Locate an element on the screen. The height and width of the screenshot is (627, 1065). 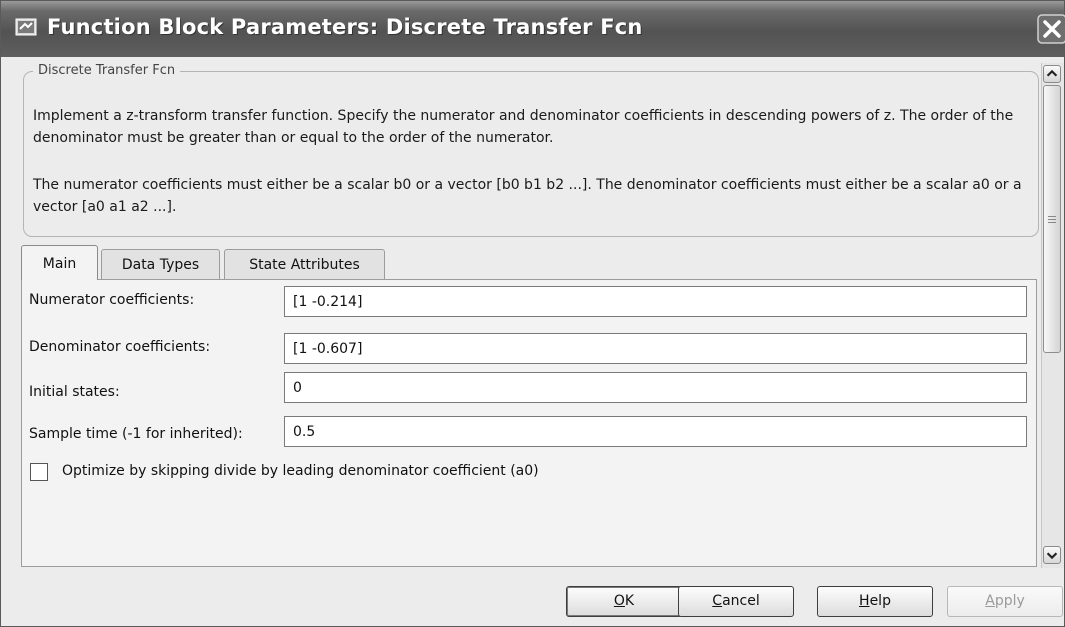
close-icon is located at coordinates (1051, 29).